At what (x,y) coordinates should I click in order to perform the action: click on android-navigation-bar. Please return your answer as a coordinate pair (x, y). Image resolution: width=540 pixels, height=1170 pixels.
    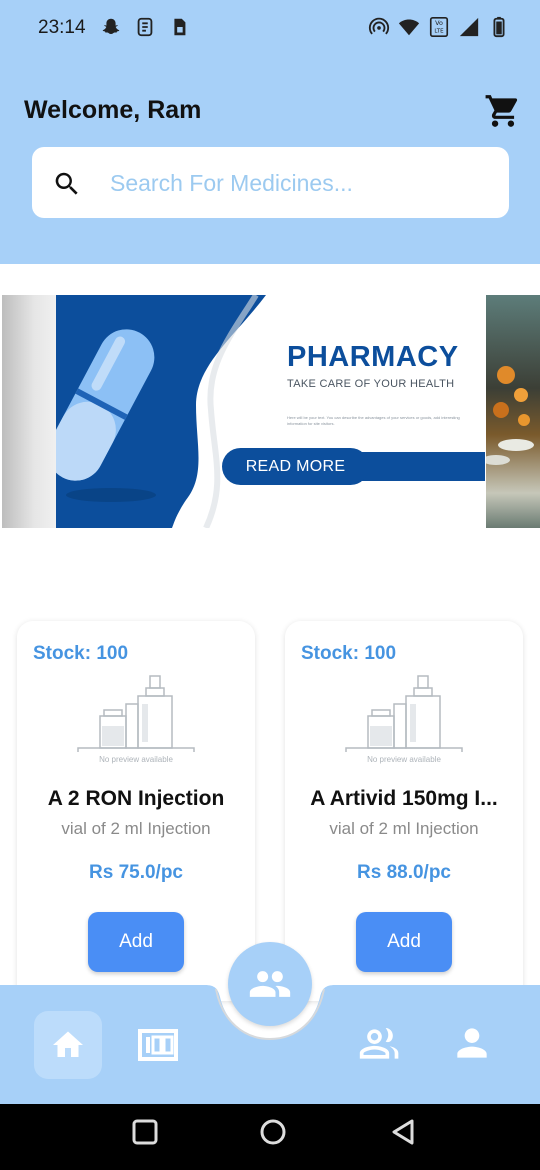
    Looking at the image, I should click on (270, 1137).